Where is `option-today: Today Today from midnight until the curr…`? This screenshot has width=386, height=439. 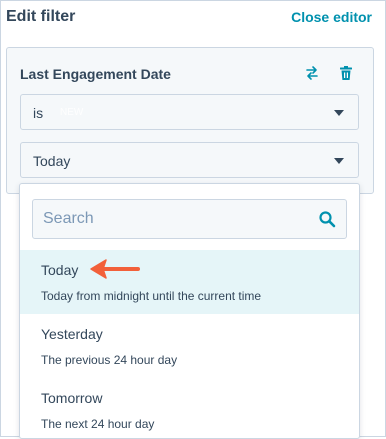
option-today: Today Today from midnight until the curr… is located at coordinates (189, 282).